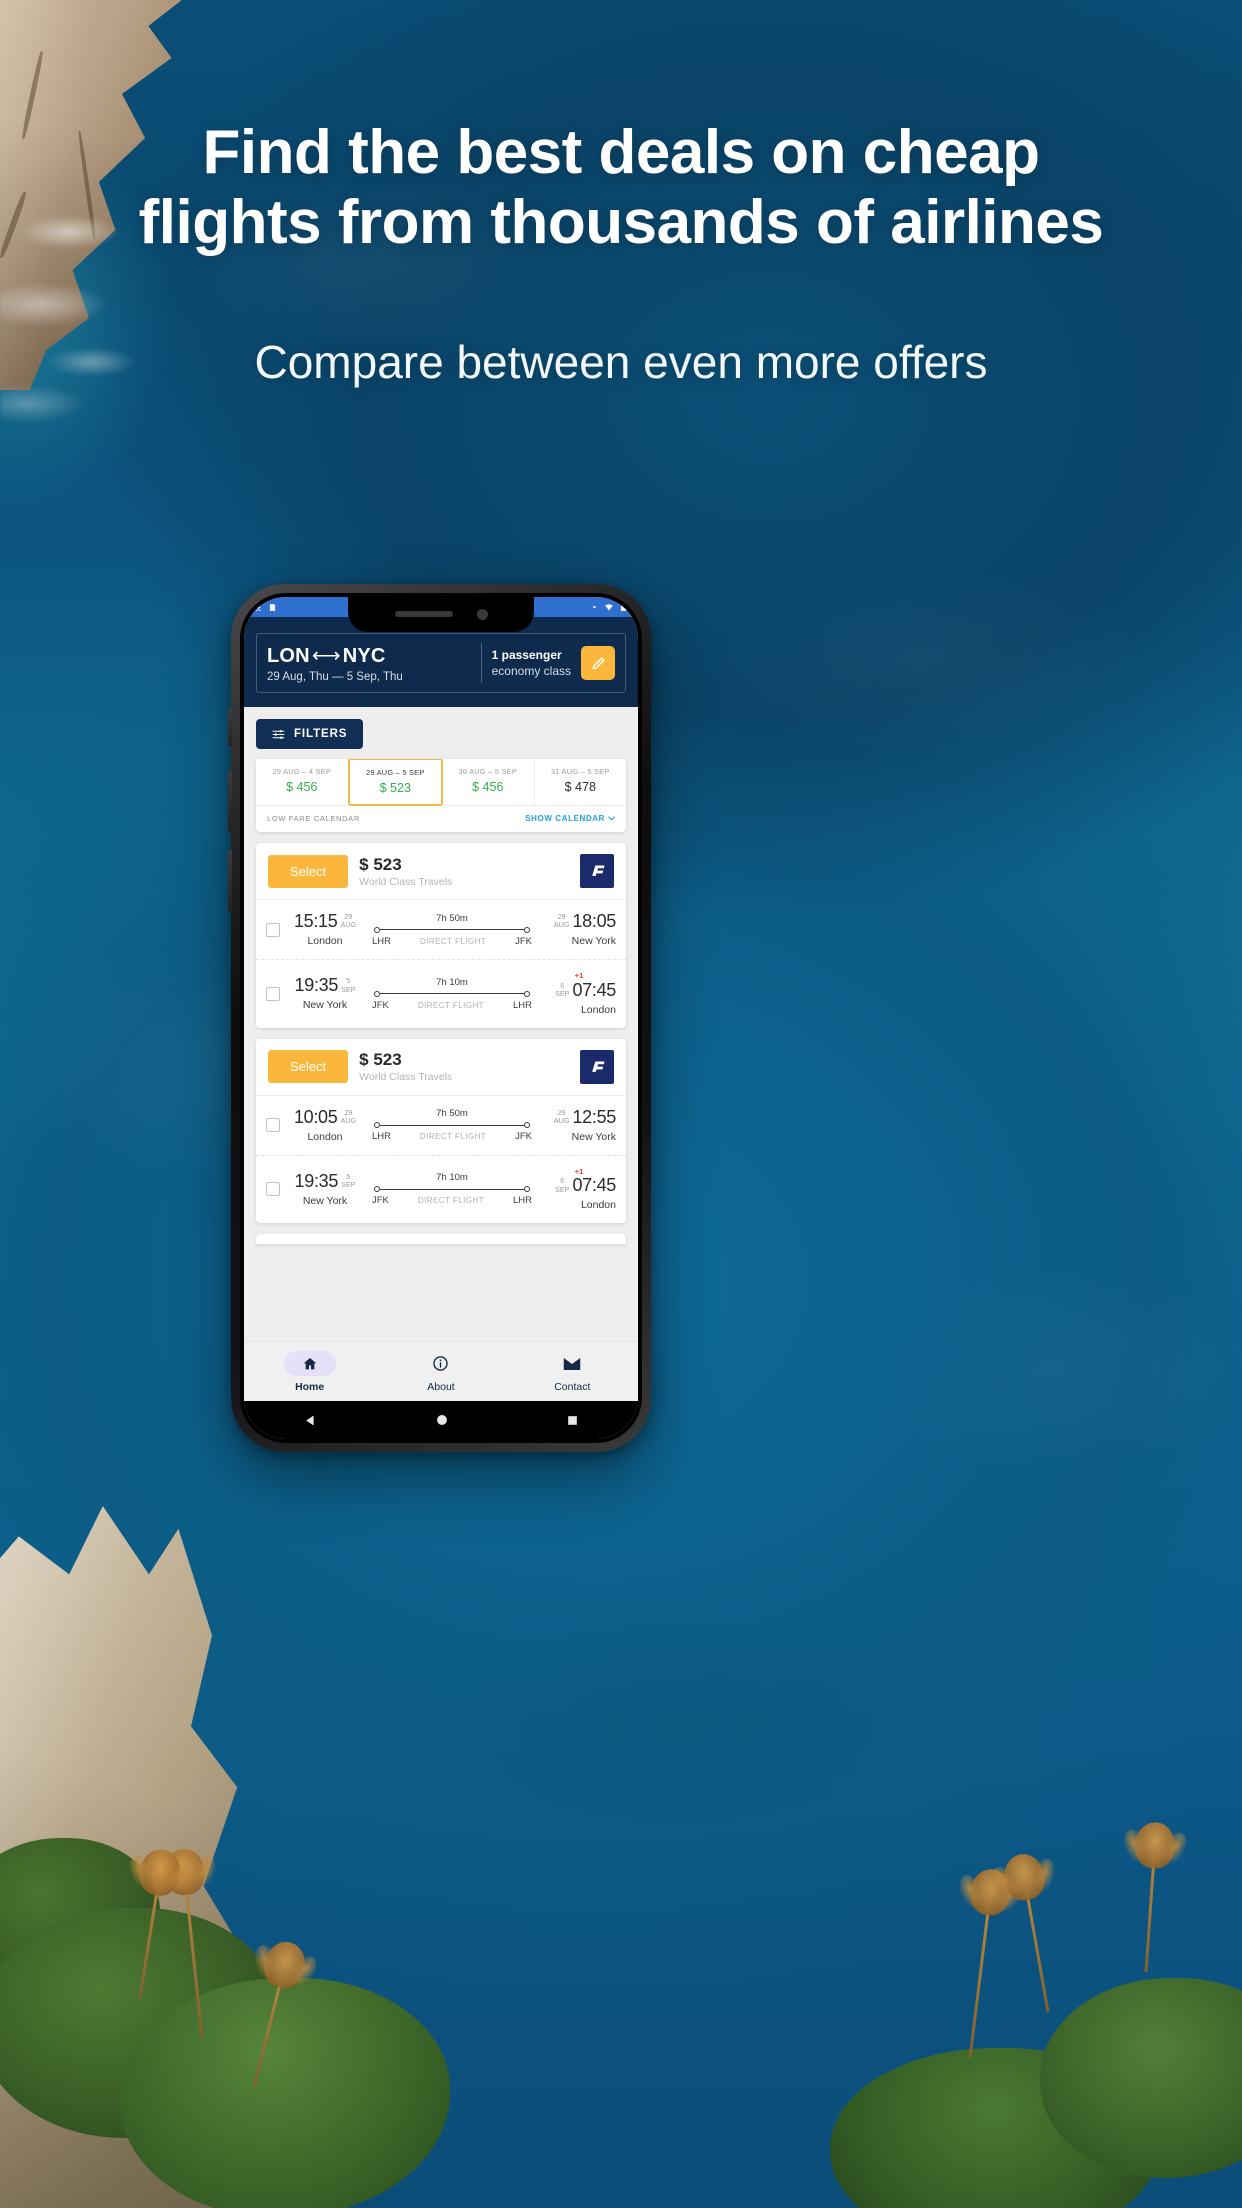 The height and width of the screenshot is (2208, 1242). Describe the element at coordinates (464, 1066) in the screenshot. I see `flight-price-block: $ 523 World Class Travels` at that location.